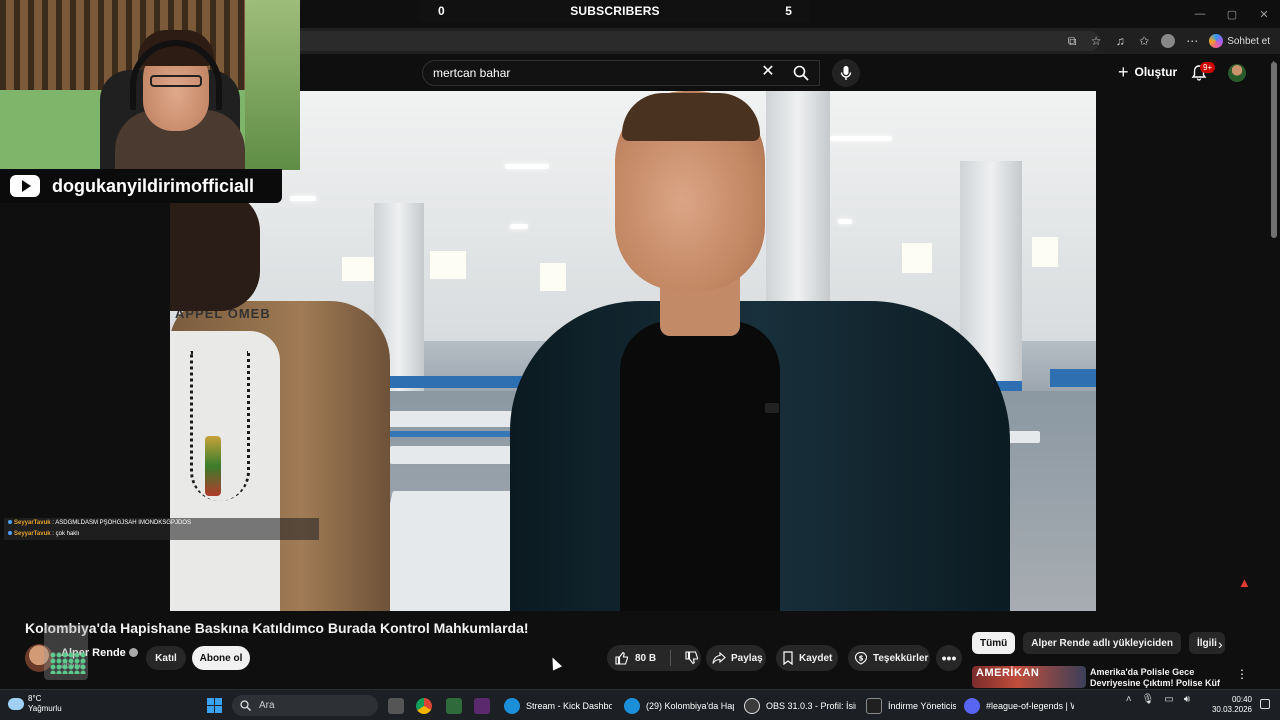 The width and height of the screenshot is (1280, 720). I want to click on copilot-icon, so click(1216, 41).